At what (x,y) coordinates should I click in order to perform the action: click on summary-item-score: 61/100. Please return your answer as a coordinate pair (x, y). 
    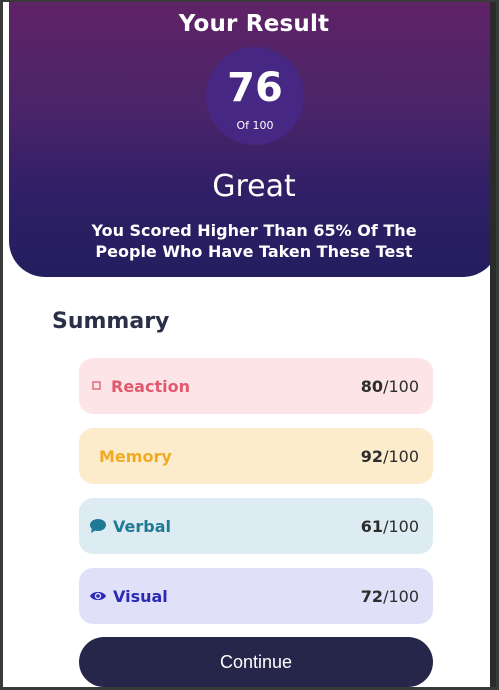
    Looking at the image, I should click on (390, 526).